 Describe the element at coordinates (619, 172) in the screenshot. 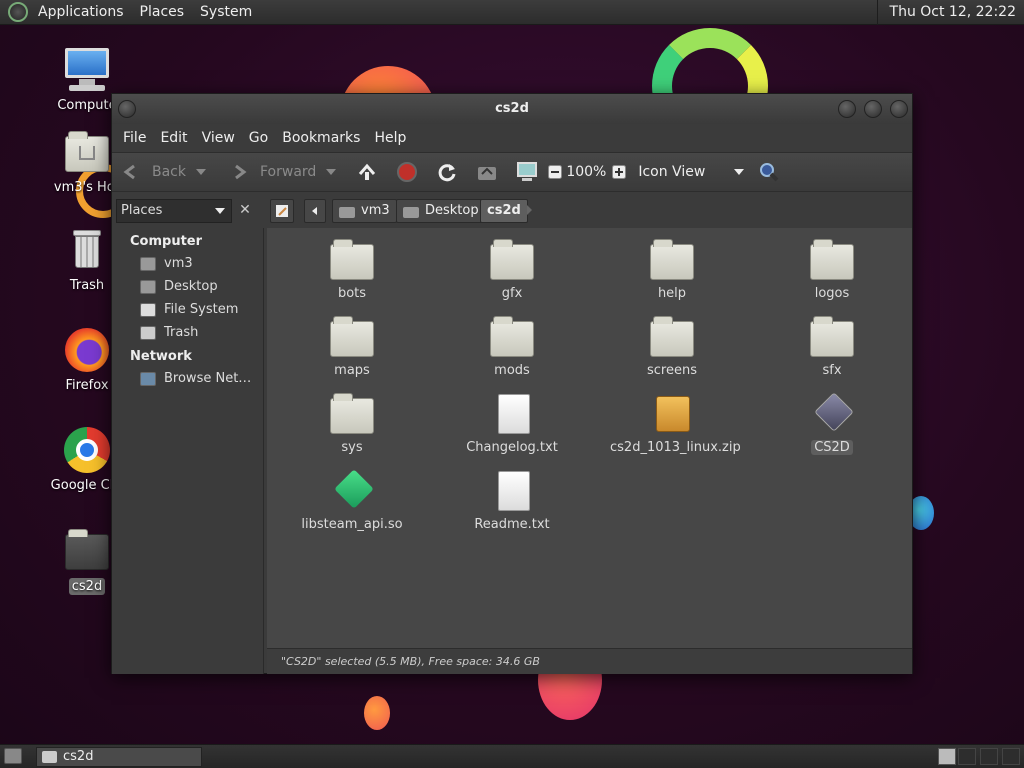

I see `zoom-in-icon` at that location.